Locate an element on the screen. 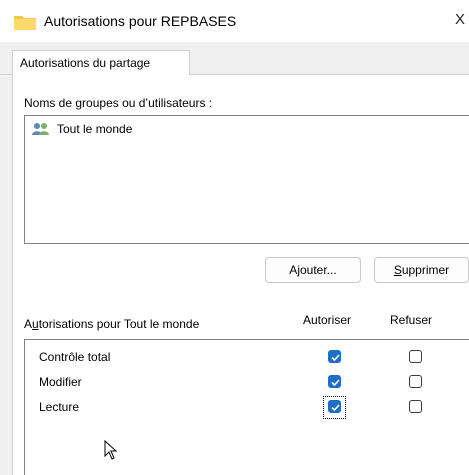 This screenshot has height=475, width=469. allow-column-header: Autoriser is located at coordinates (327, 320).